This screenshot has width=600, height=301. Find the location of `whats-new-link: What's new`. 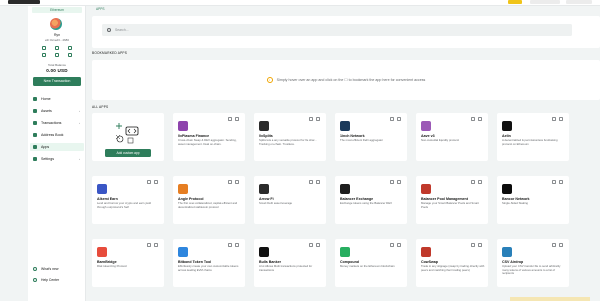

whats-new-link: What's new is located at coordinates (44, 269).